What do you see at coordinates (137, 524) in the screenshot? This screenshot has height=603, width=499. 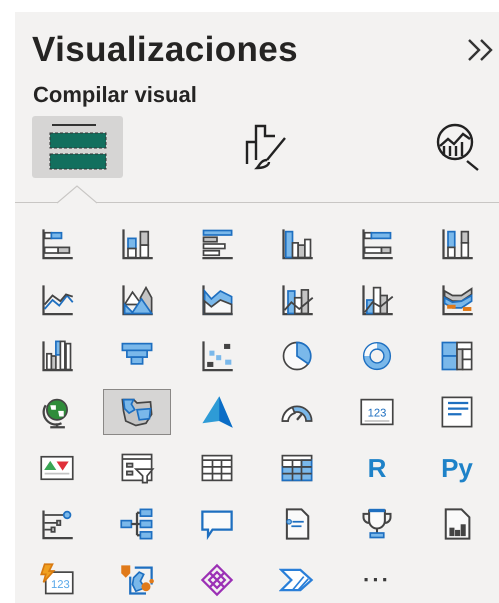 I see `tree-icon` at bounding box center [137, 524].